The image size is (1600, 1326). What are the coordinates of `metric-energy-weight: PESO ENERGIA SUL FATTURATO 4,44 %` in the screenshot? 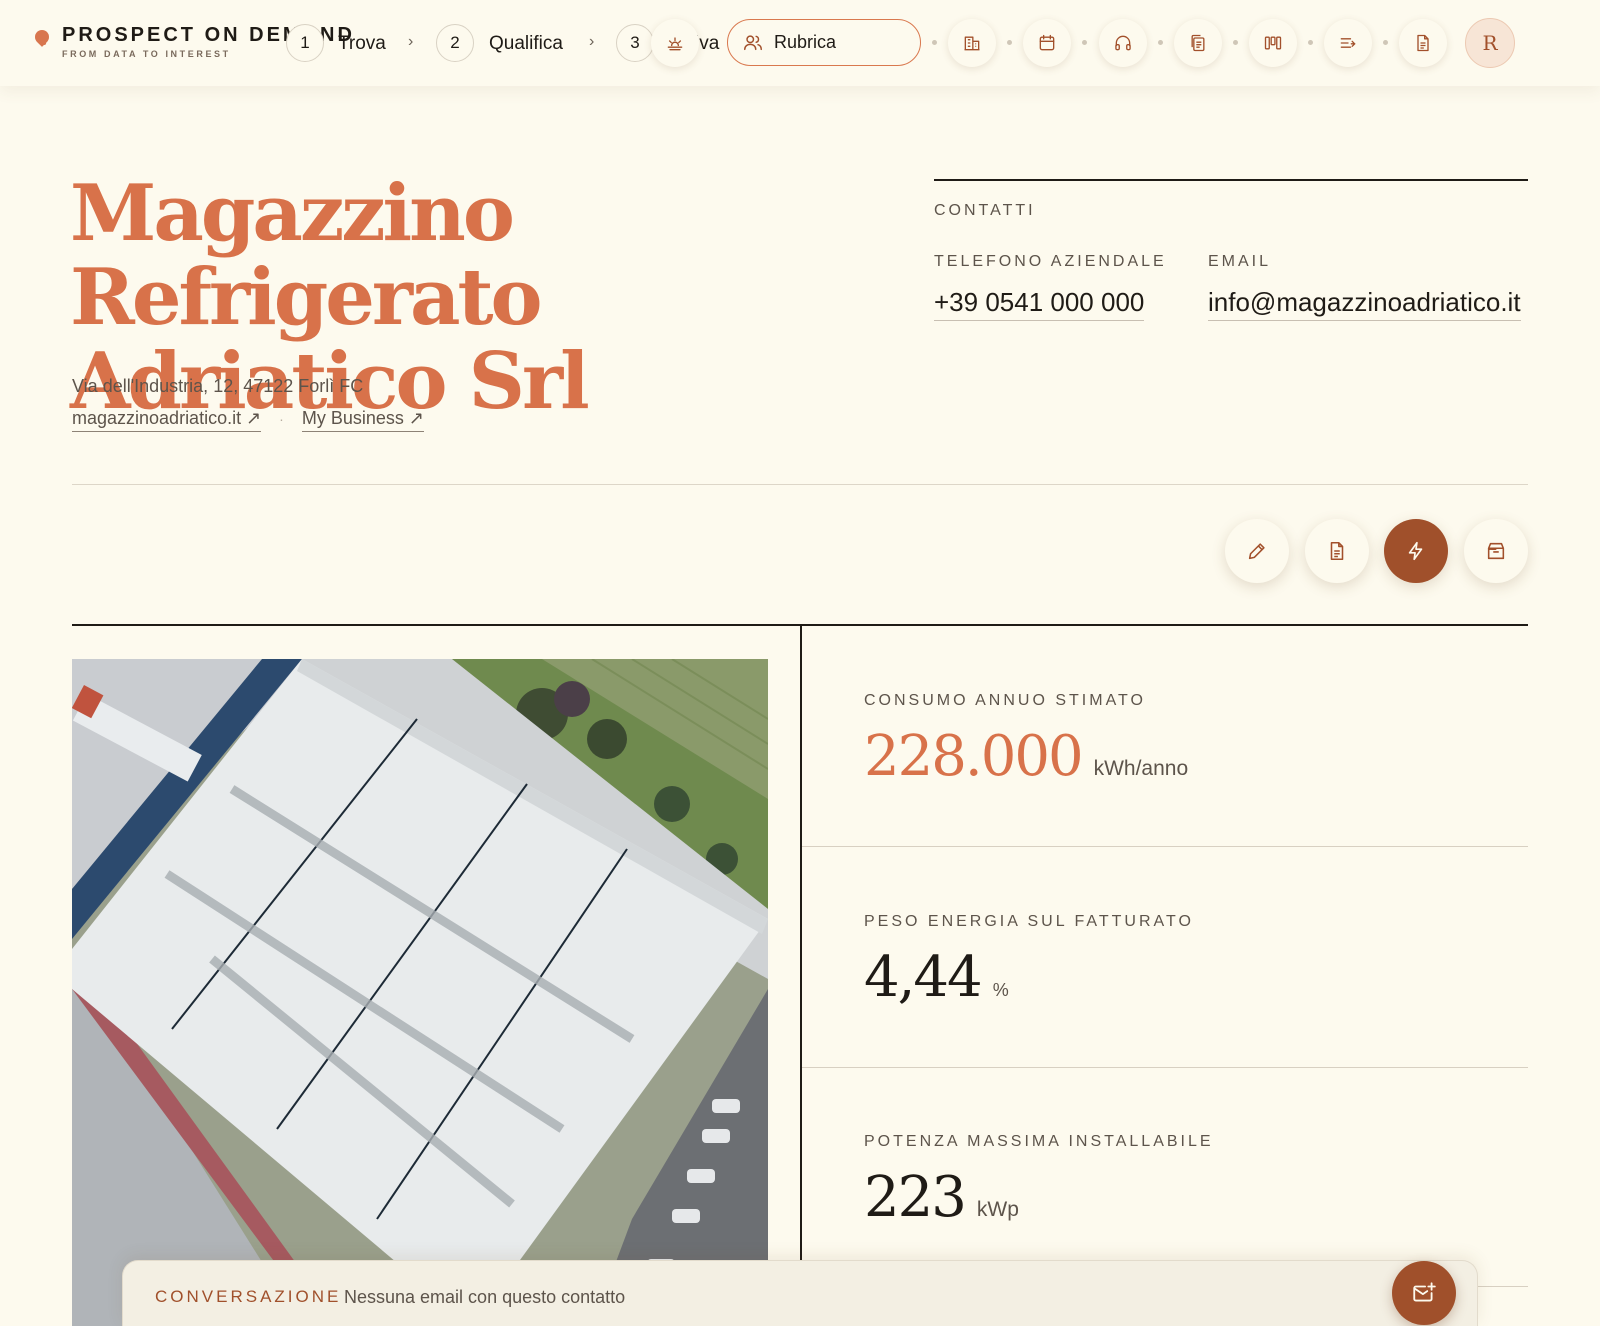 It's located at (1029, 961).